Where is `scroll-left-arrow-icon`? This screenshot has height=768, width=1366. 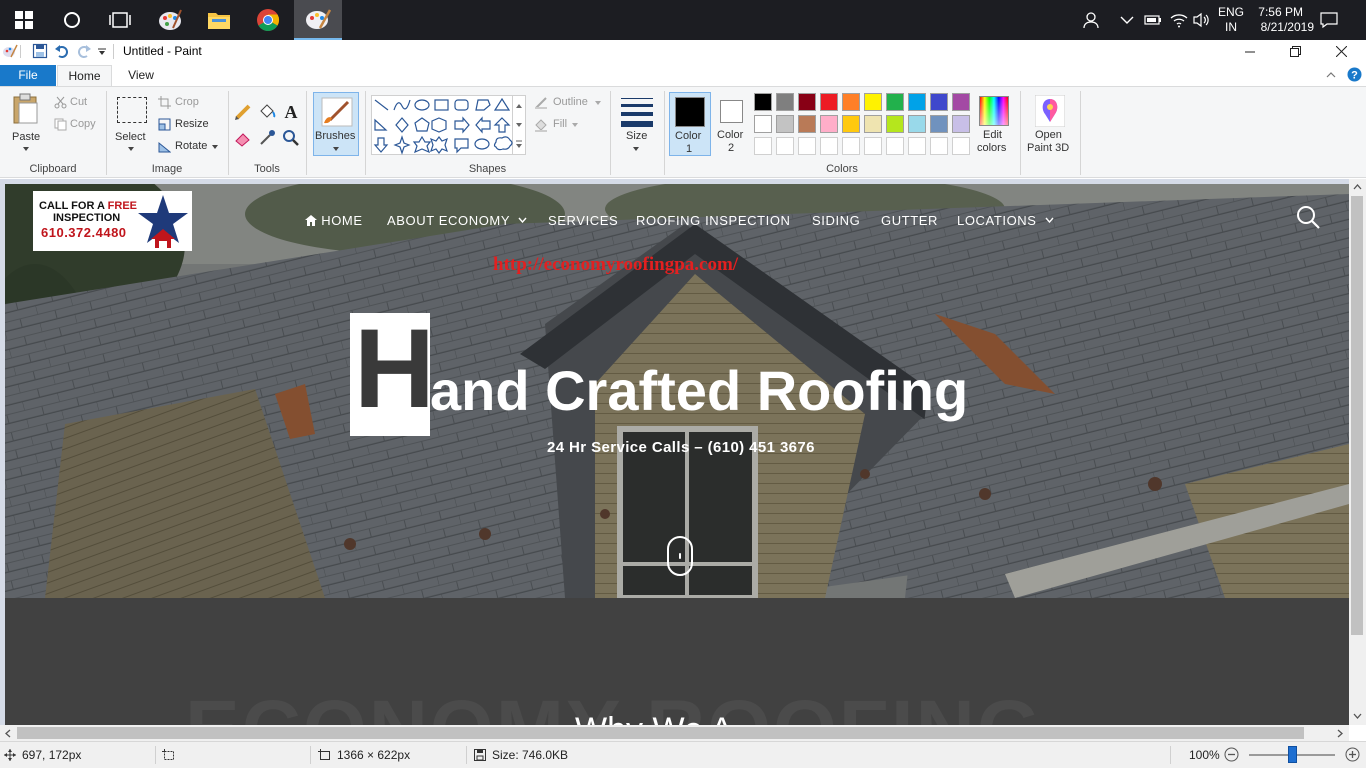 scroll-left-arrow-icon is located at coordinates (8, 733).